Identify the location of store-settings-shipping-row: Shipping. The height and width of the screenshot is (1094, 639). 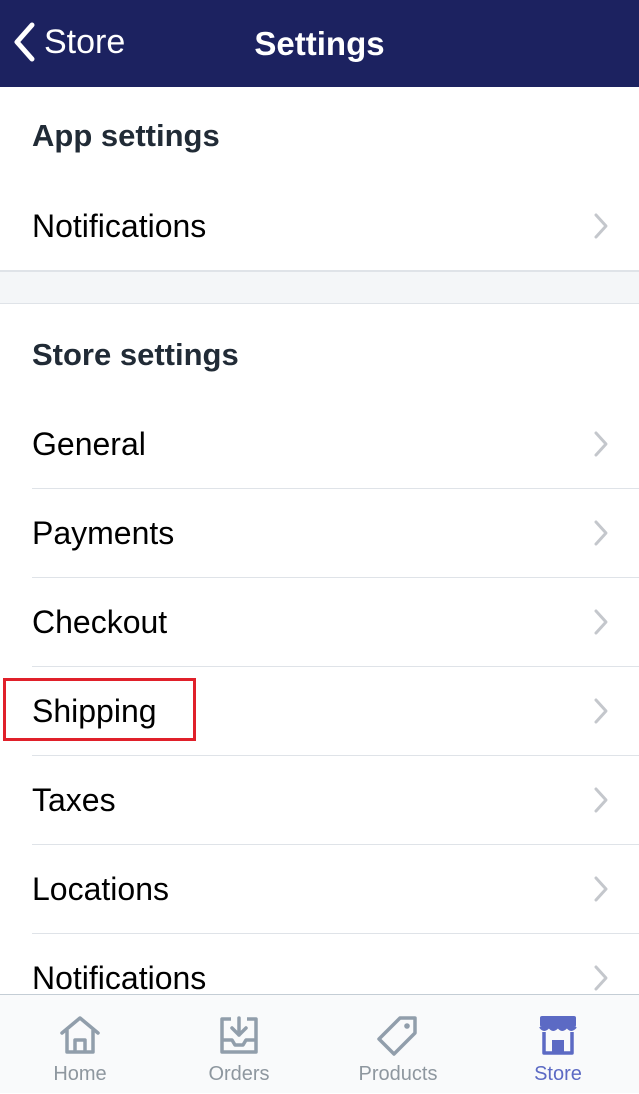
(319, 711).